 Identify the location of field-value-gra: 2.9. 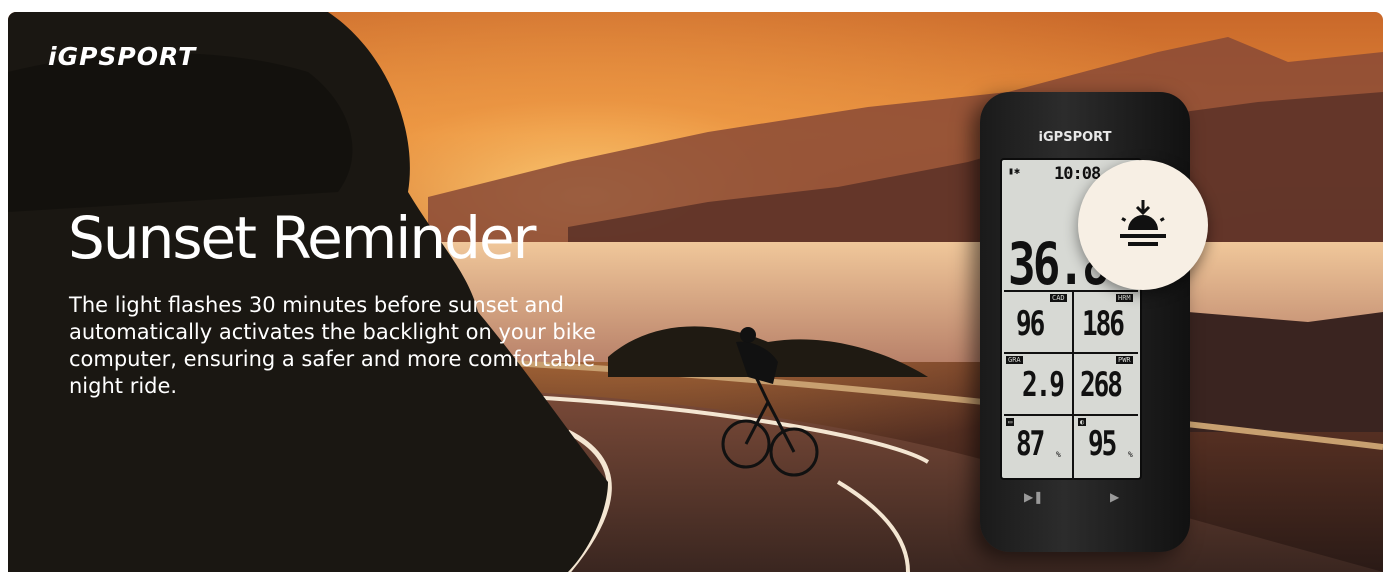
(1043, 385).